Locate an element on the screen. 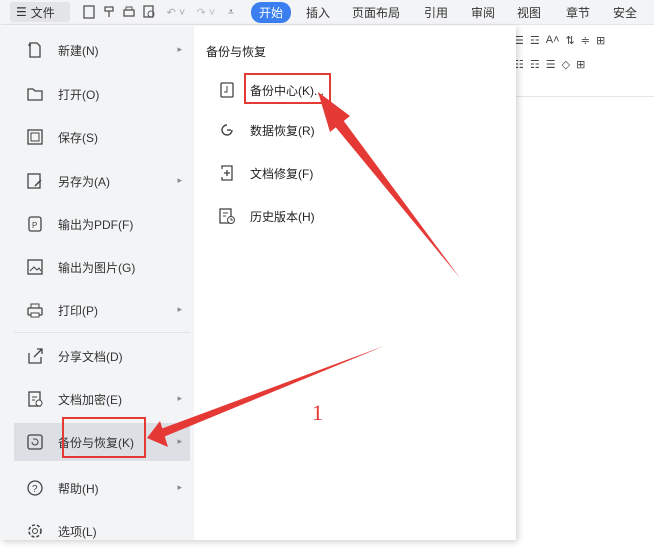  arrow-to-backup-center is located at coordinates (389, 185).